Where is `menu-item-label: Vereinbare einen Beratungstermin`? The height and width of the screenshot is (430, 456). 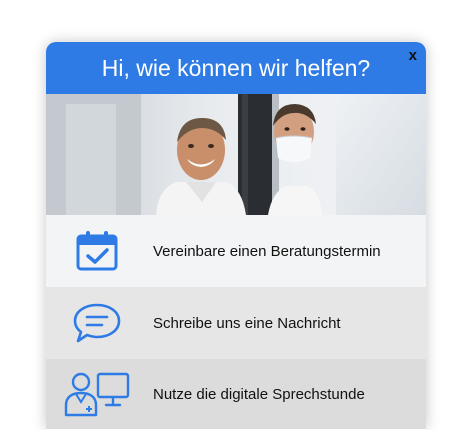 menu-item-label: Vereinbare einen Beratungstermin is located at coordinates (267, 251).